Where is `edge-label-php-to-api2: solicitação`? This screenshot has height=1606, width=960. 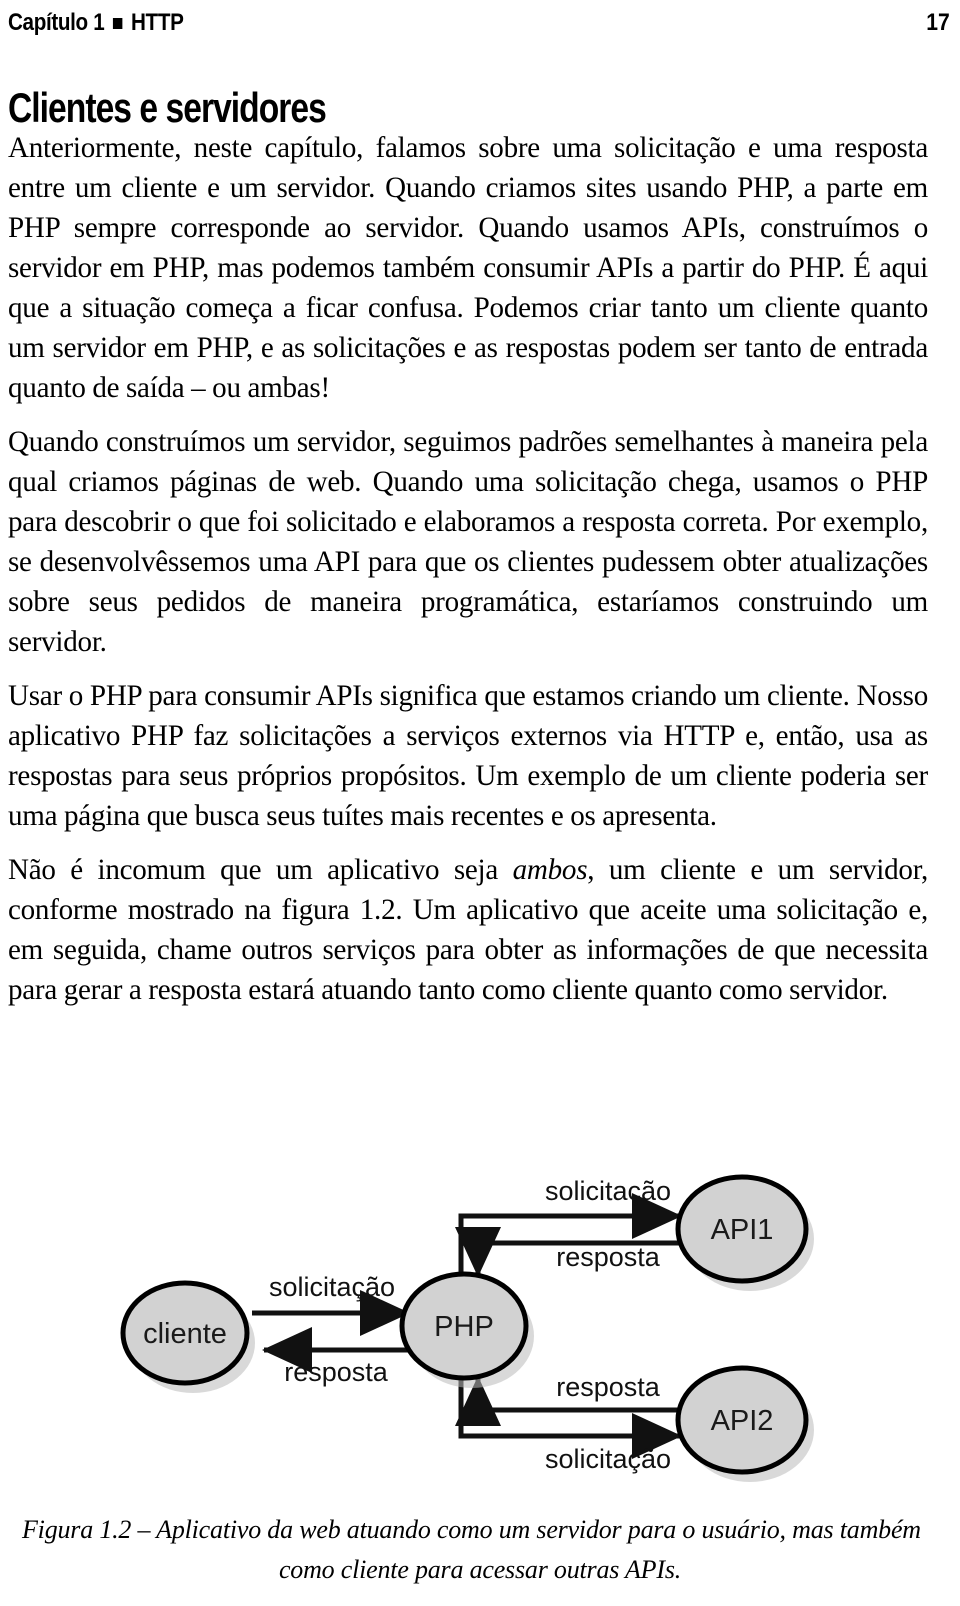 edge-label-php-to-api2: solicitação is located at coordinates (608, 1459).